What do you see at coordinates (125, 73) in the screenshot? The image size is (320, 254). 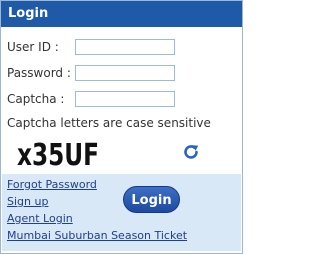 I see `password-input` at bounding box center [125, 73].